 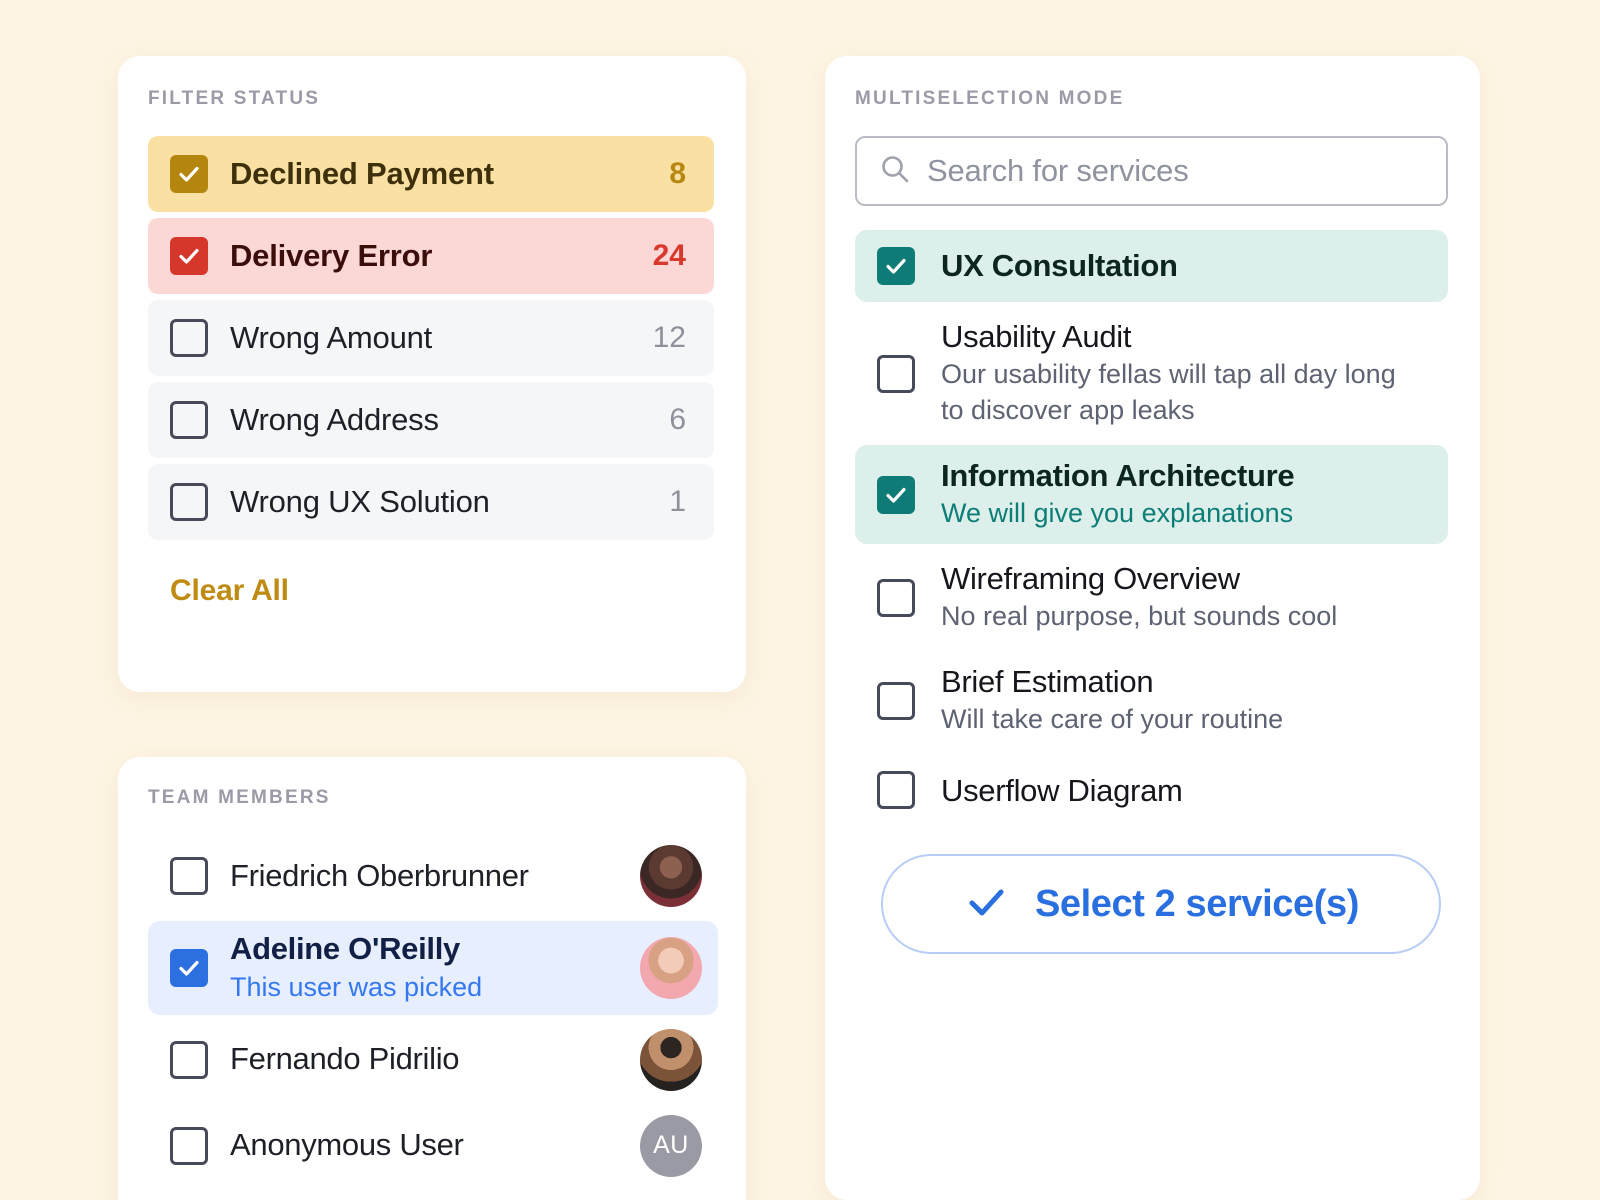 I want to click on service-title: Usability Audit, so click(x=1036, y=336).